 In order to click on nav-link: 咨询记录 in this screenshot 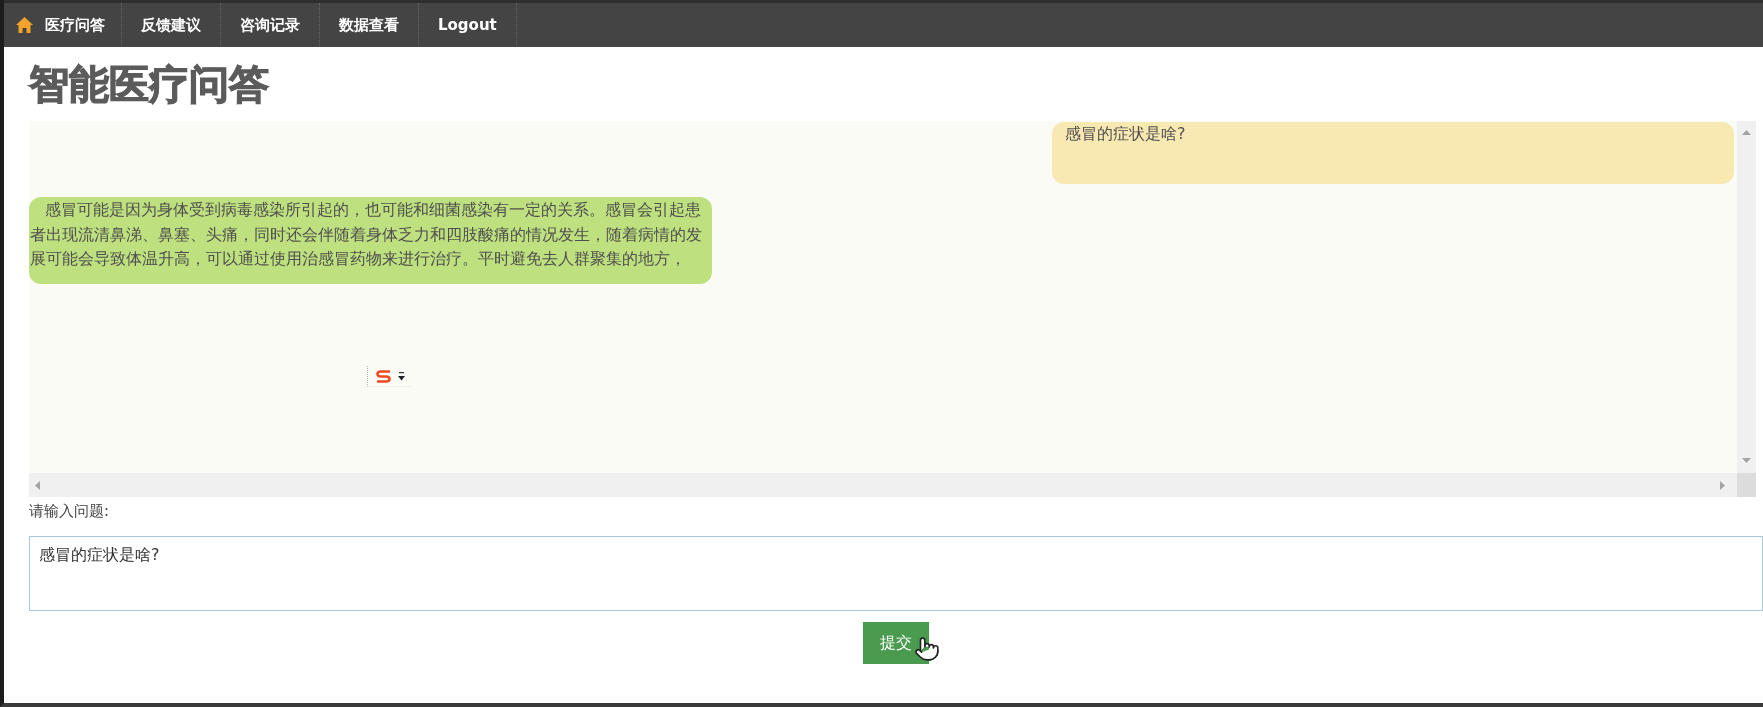, I will do `click(270, 25)`.